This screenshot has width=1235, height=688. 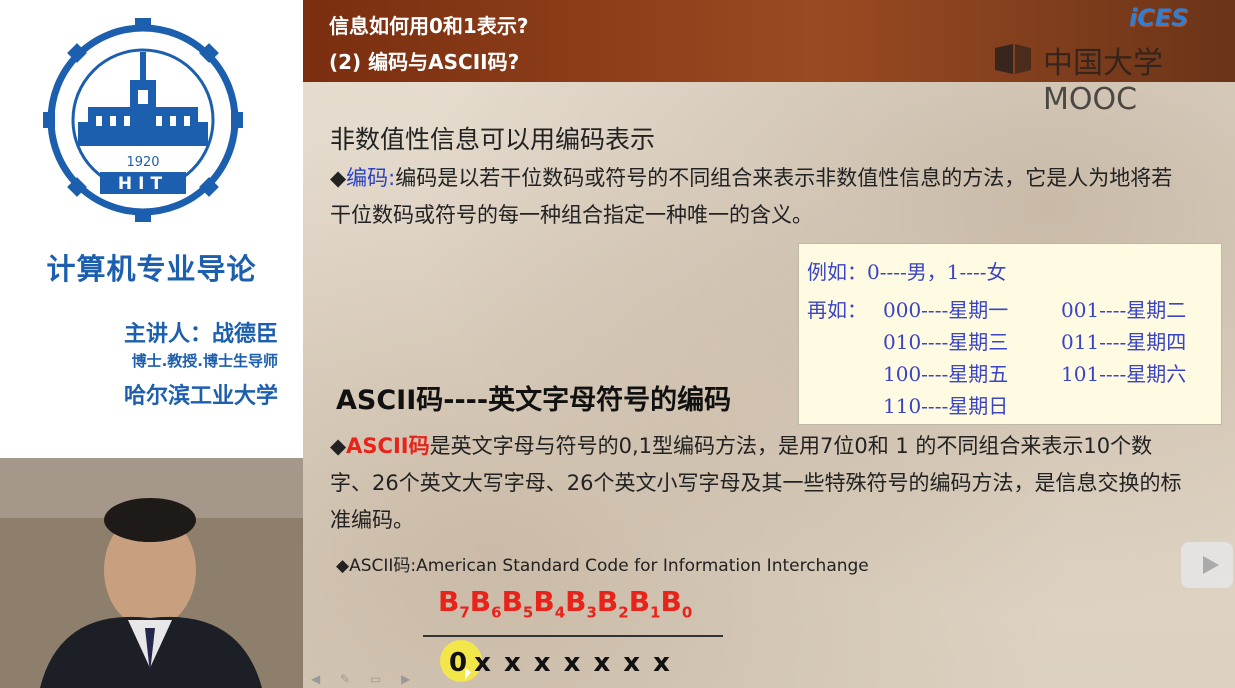 I want to click on divider-line, so click(x=573, y=636).